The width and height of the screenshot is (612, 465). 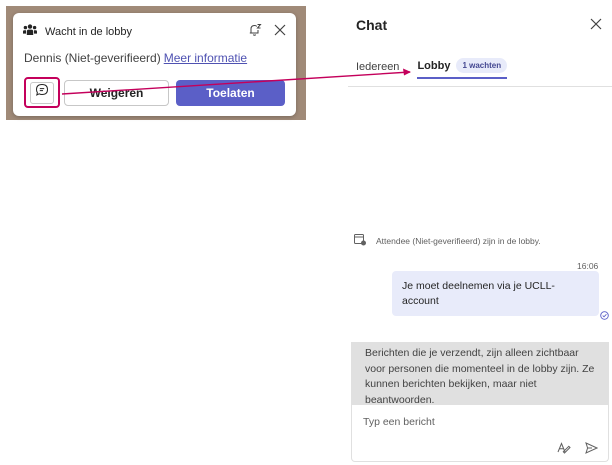 I want to click on send-icon, so click(x=592, y=450).